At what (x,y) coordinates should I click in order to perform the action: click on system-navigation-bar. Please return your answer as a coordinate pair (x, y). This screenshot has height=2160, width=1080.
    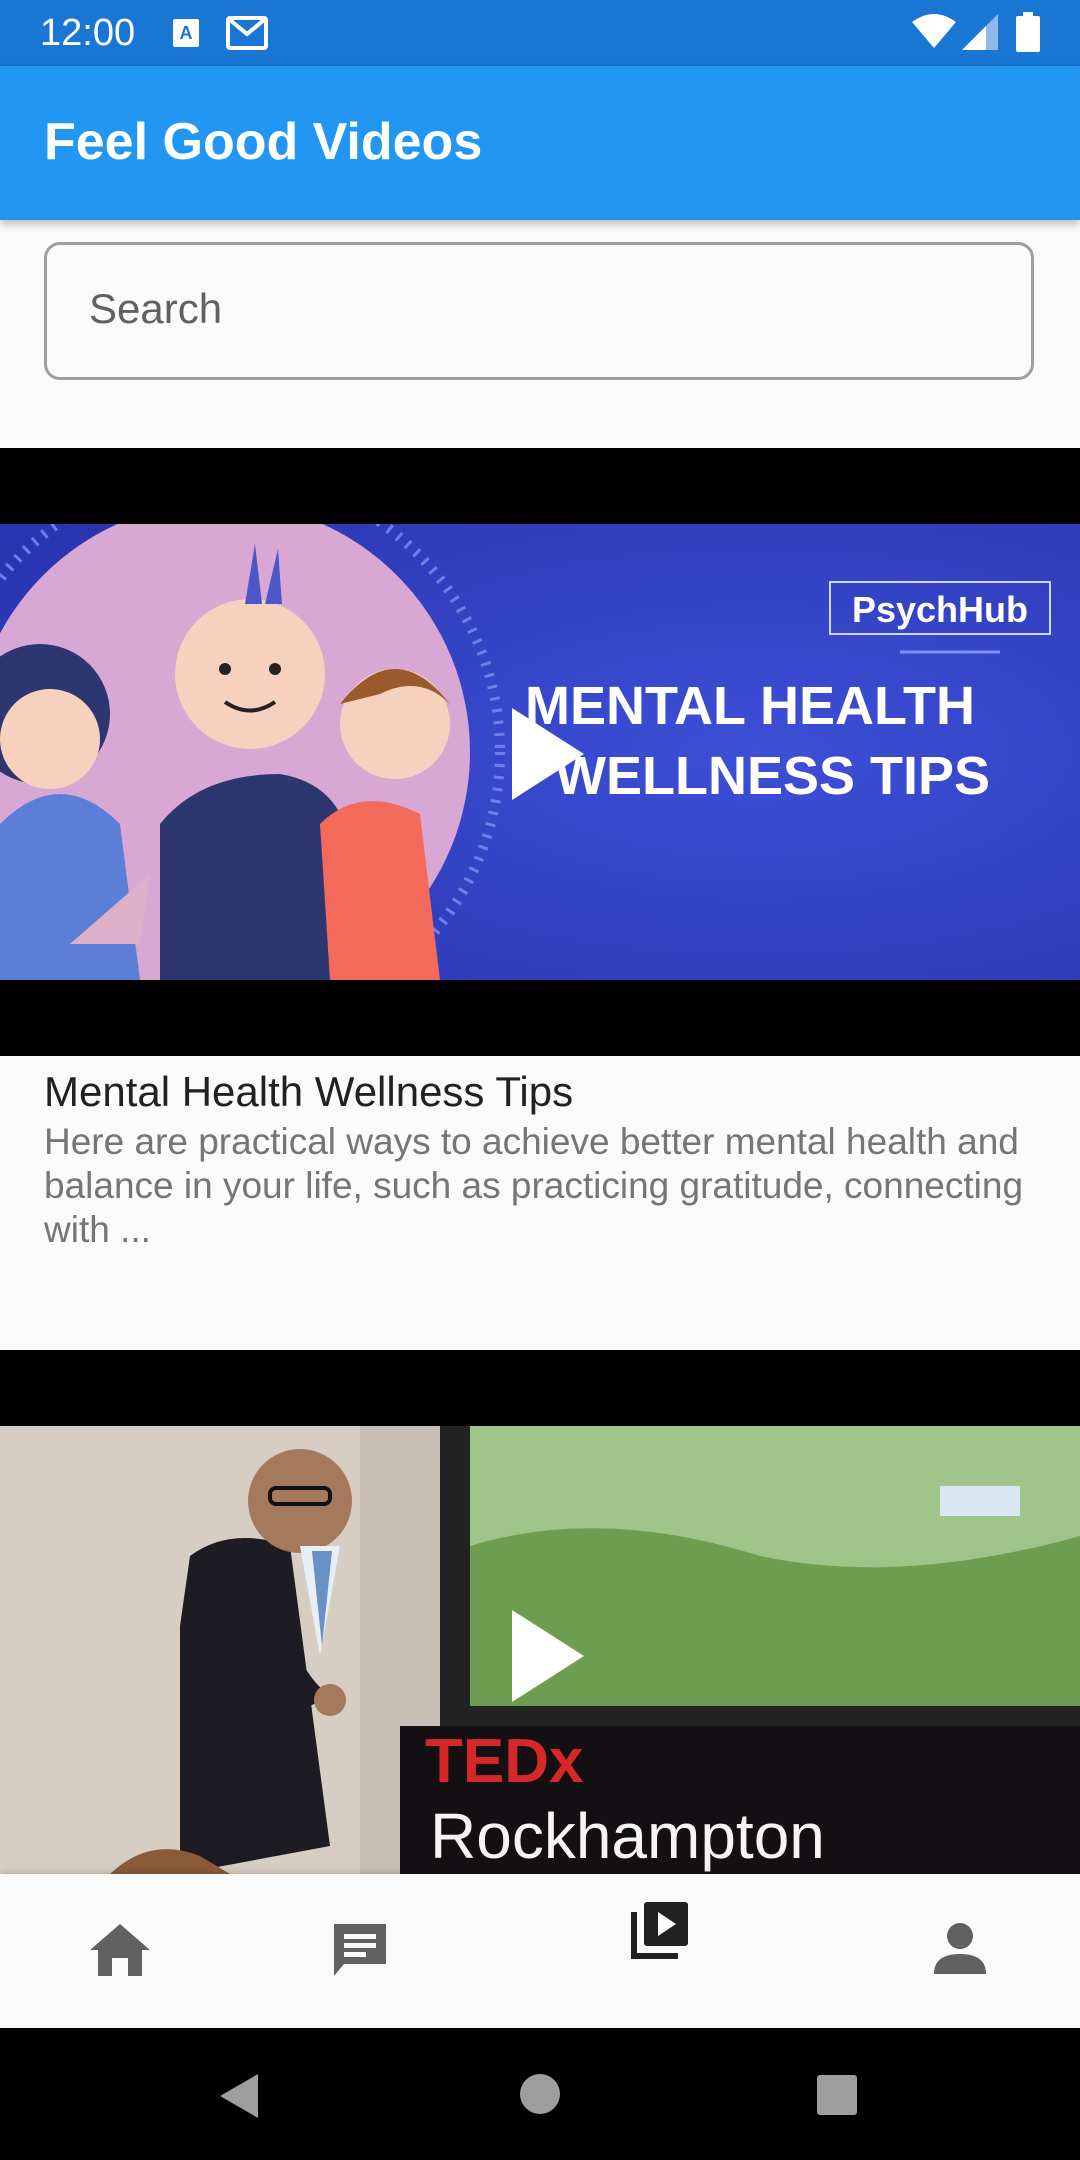
    Looking at the image, I should click on (540, 2094).